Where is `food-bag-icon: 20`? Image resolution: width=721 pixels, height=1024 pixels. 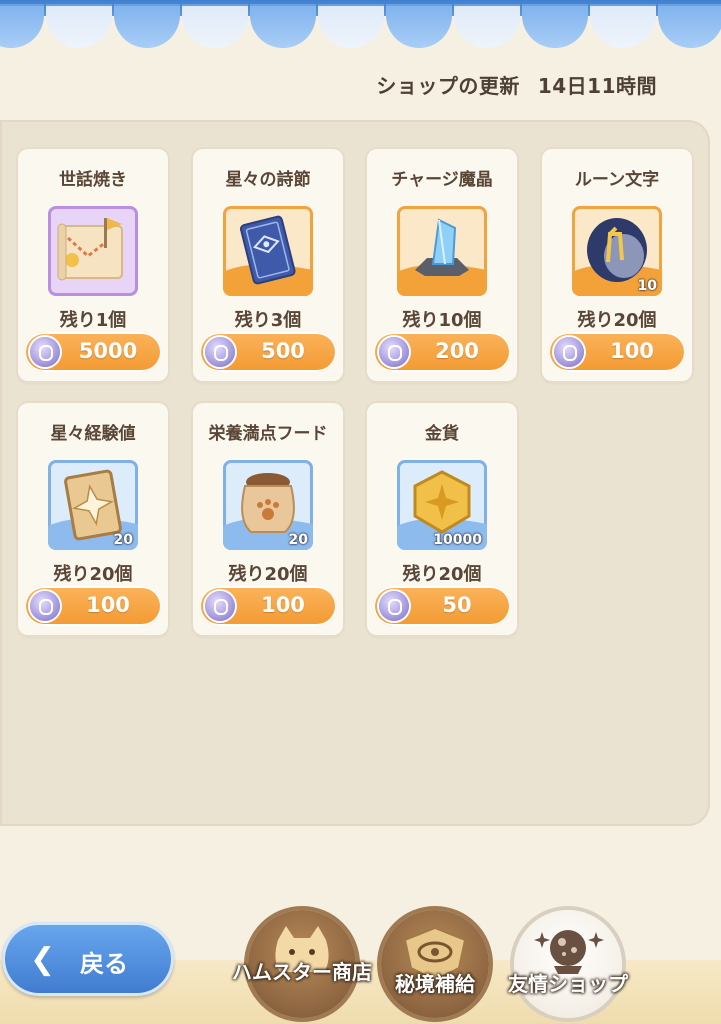
food-bag-icon: 20 is located at coordinates (268, 505).